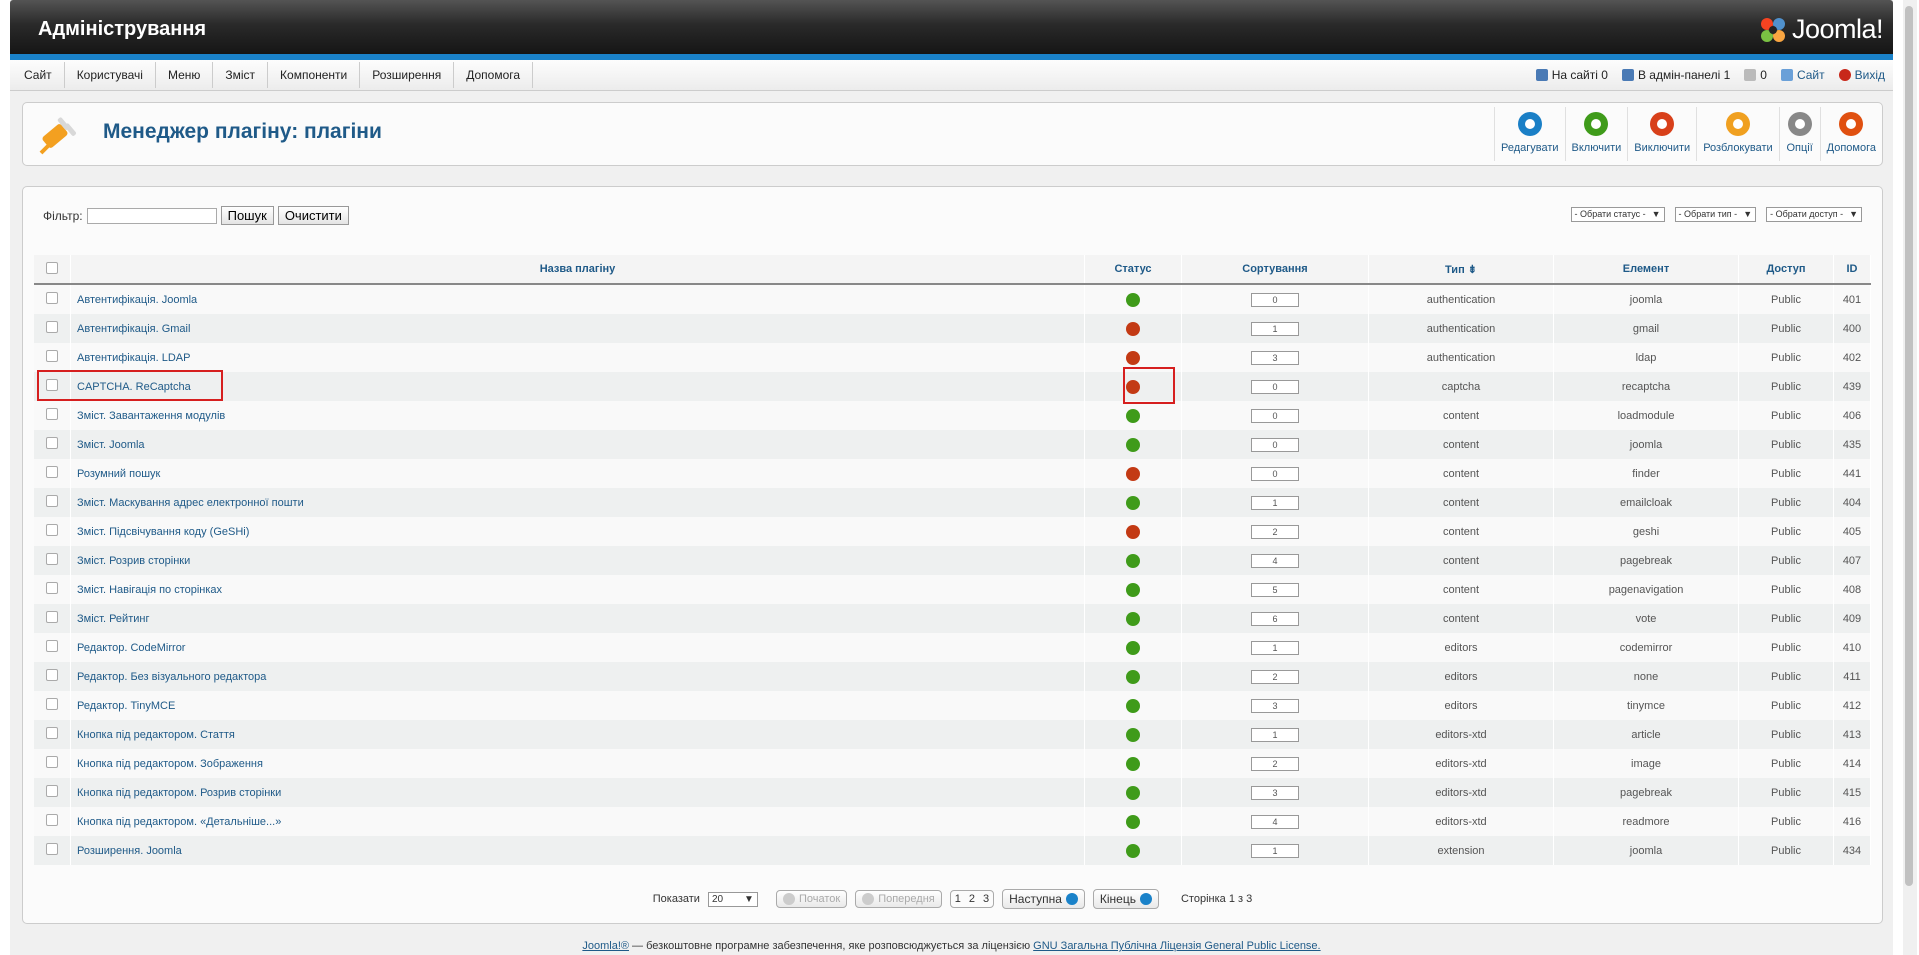 The height and width of the screenshot is (955, 1919). Describe the element at coordinates (151, 215) in the screenshot. I see `filter-input` at that location.